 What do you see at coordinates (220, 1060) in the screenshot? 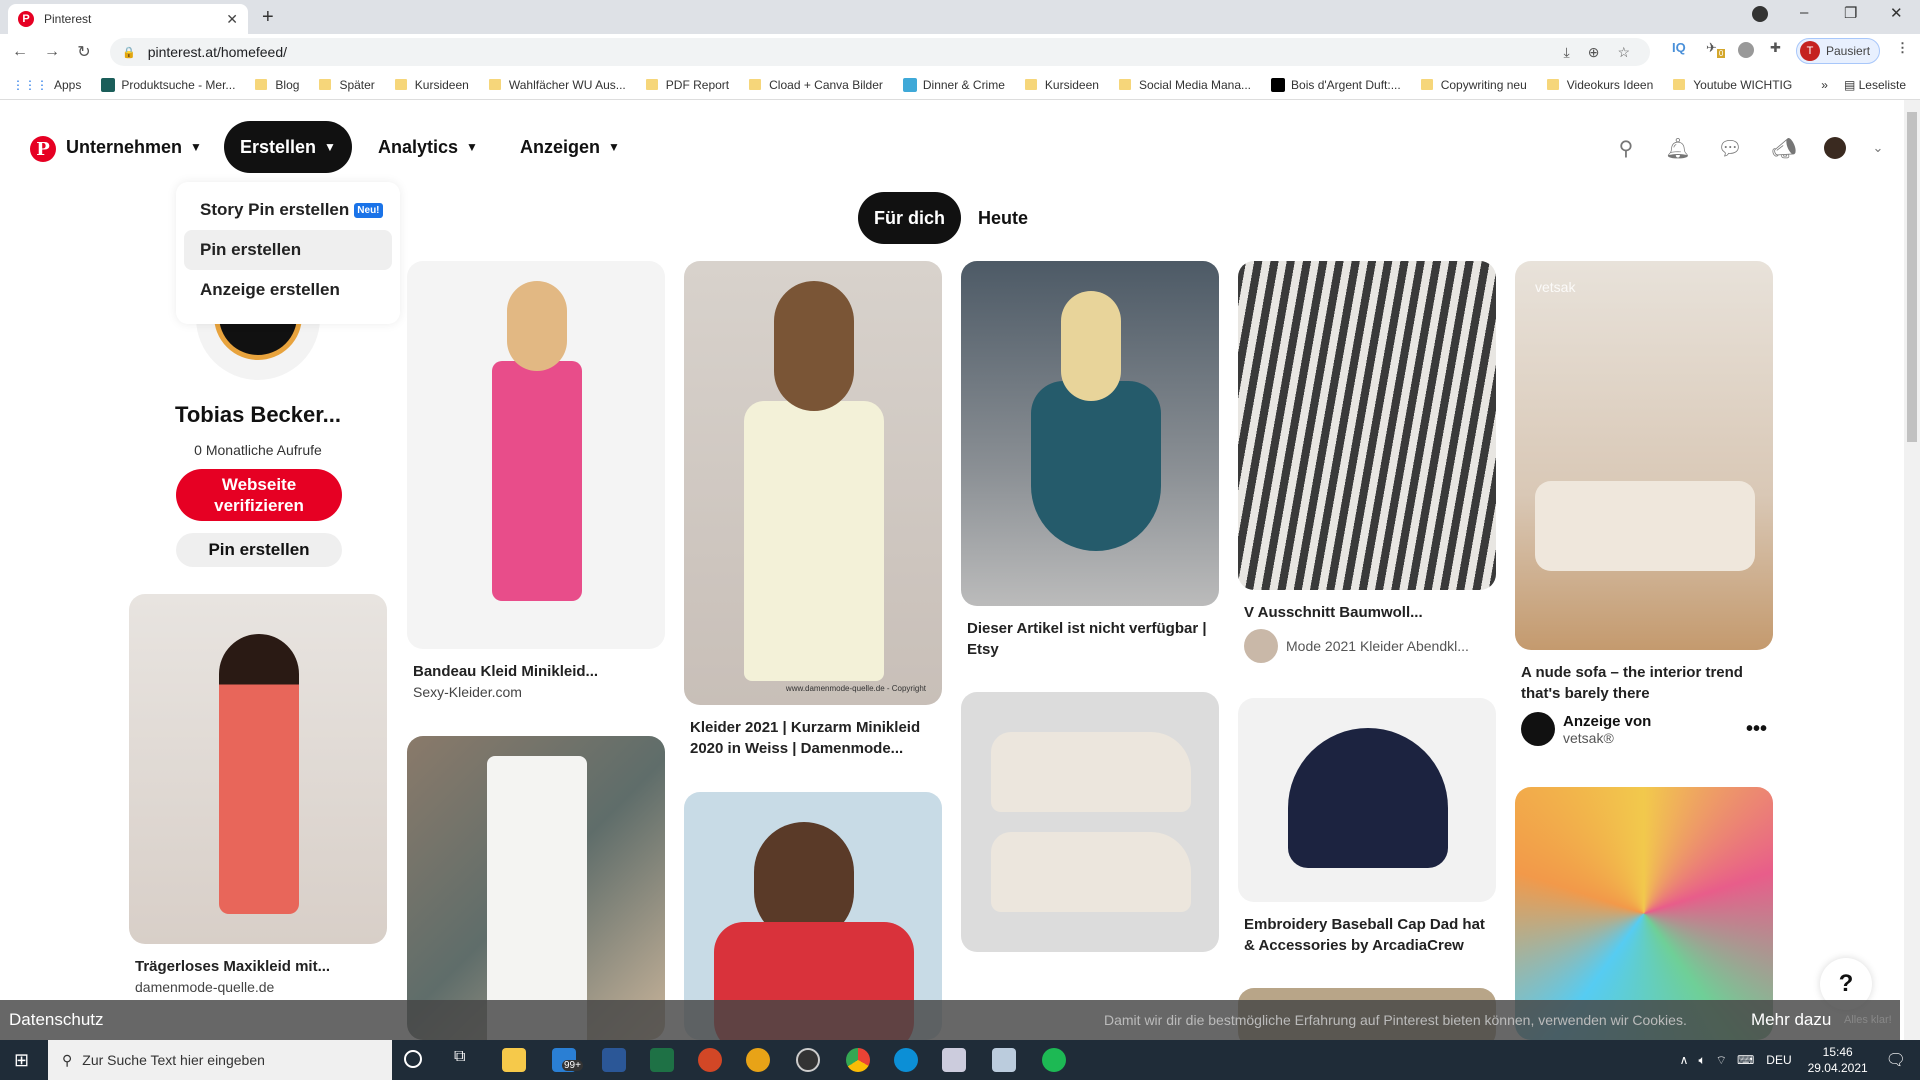
I see `taskbar-search: ⚲ Zur Suche Text hier eingeben` at bounding box center [220, 1060].